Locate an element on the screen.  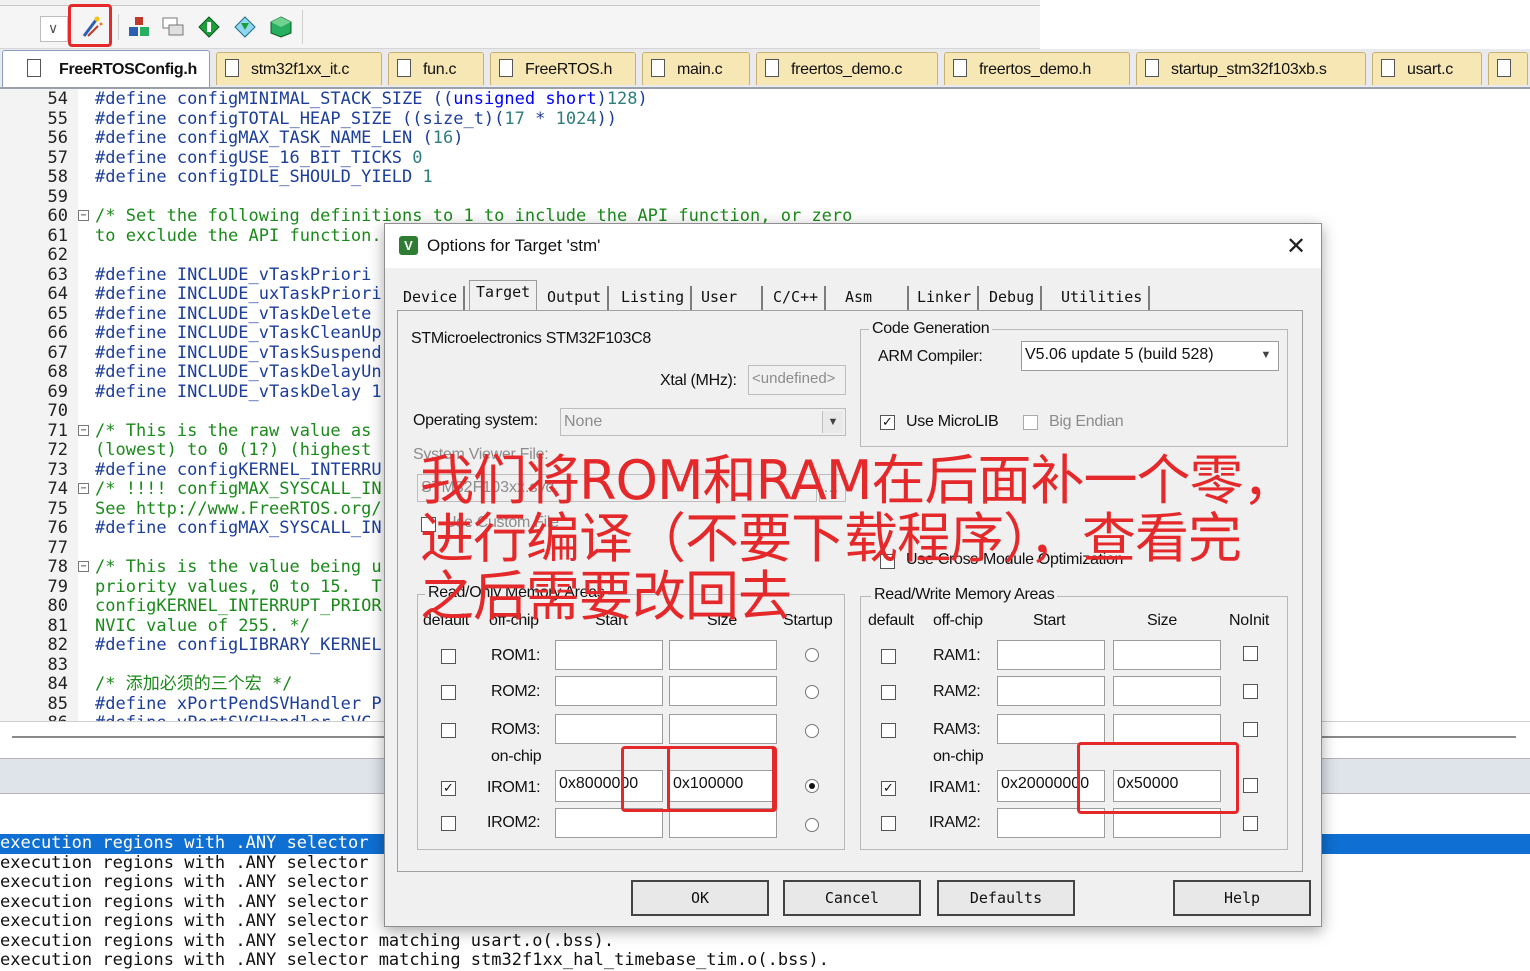
iram1-noinit-checkbox is located at coordinates (1250, 785).